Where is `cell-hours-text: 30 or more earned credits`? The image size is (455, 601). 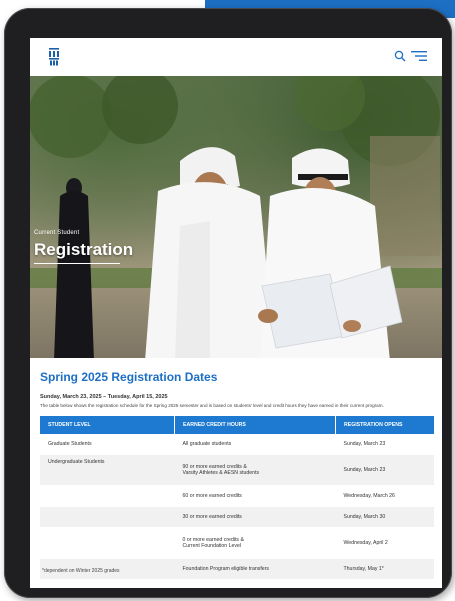 cell-hours-text: 30 or more earned credits is located at coordinates (212, 517).